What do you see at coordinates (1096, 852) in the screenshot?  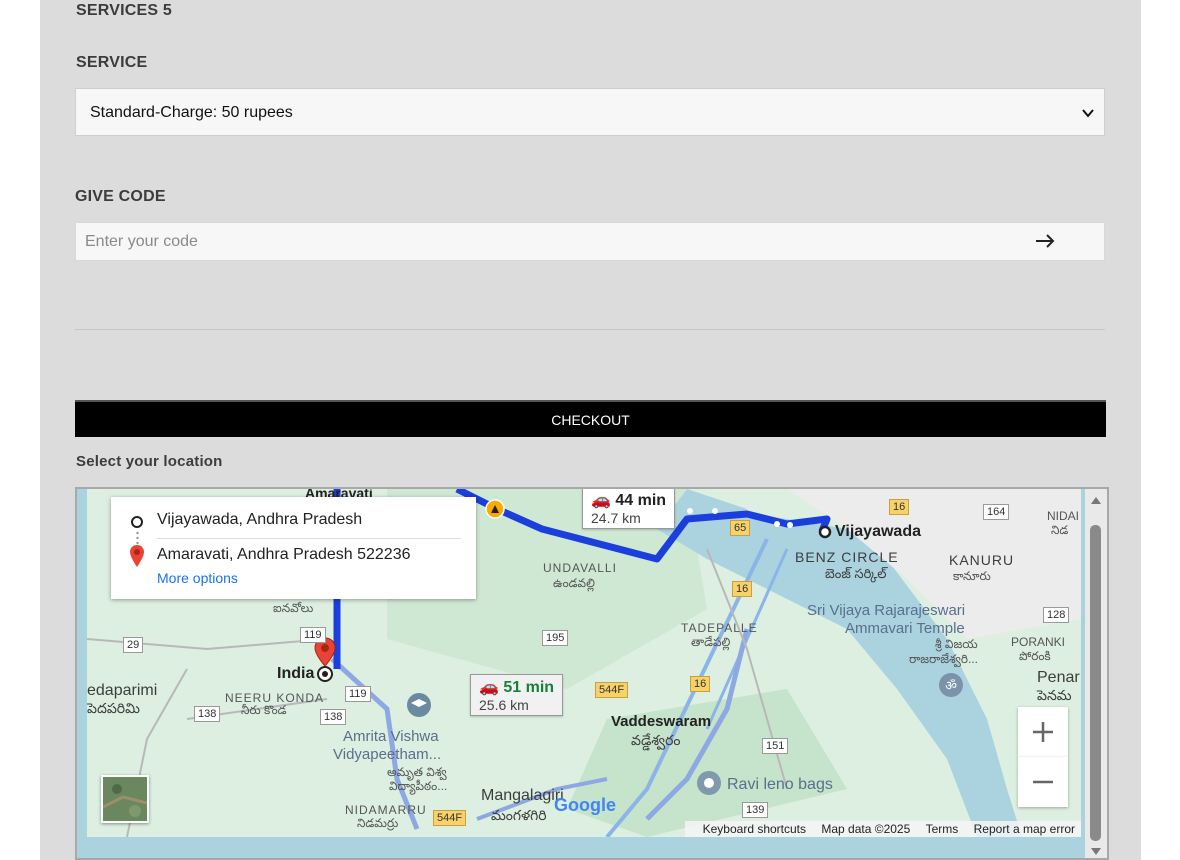 I see `scroll-down-icon` at bounding box center [1096, 852].